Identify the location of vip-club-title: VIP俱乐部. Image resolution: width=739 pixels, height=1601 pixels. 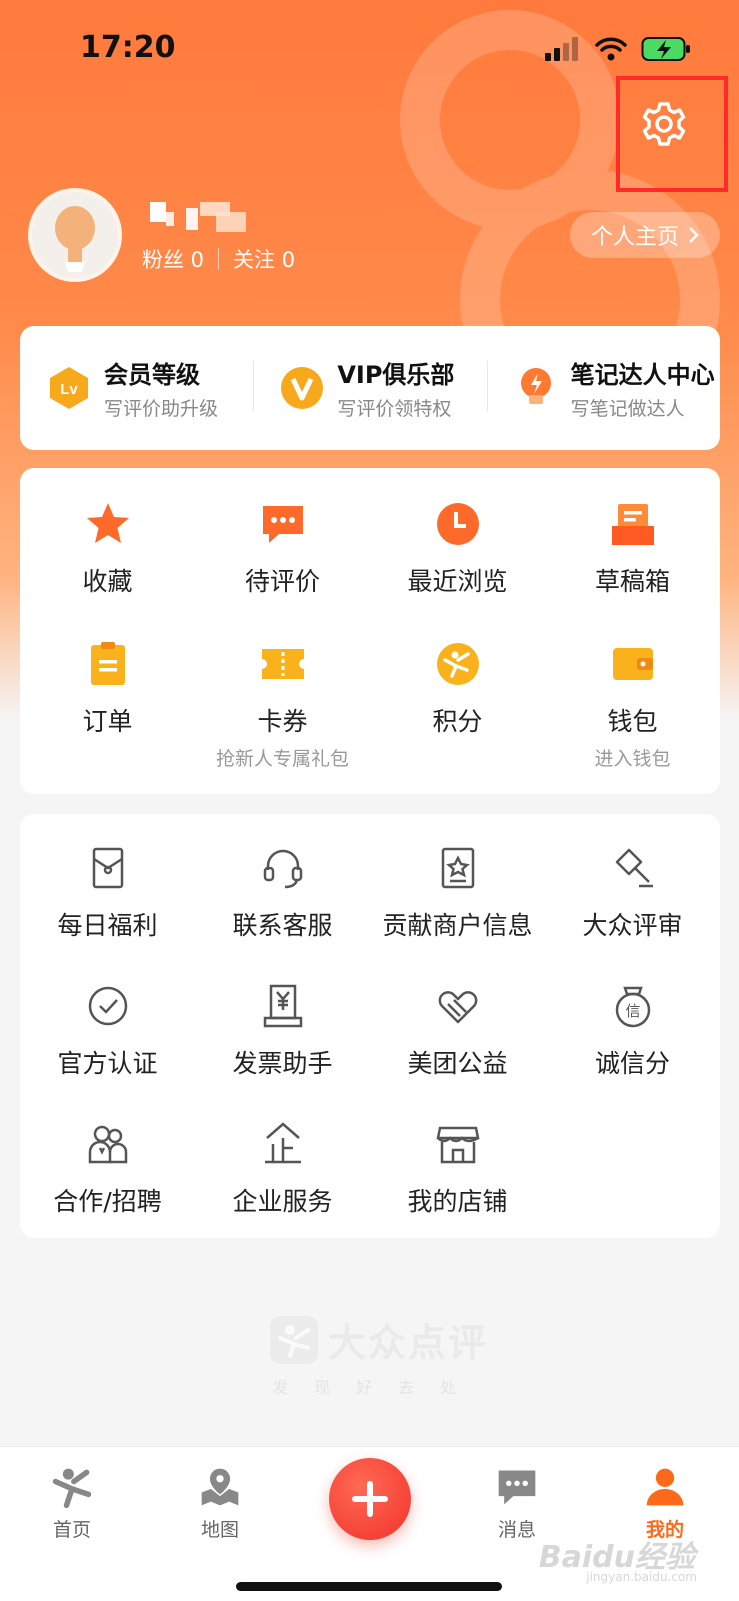
(396, 375).